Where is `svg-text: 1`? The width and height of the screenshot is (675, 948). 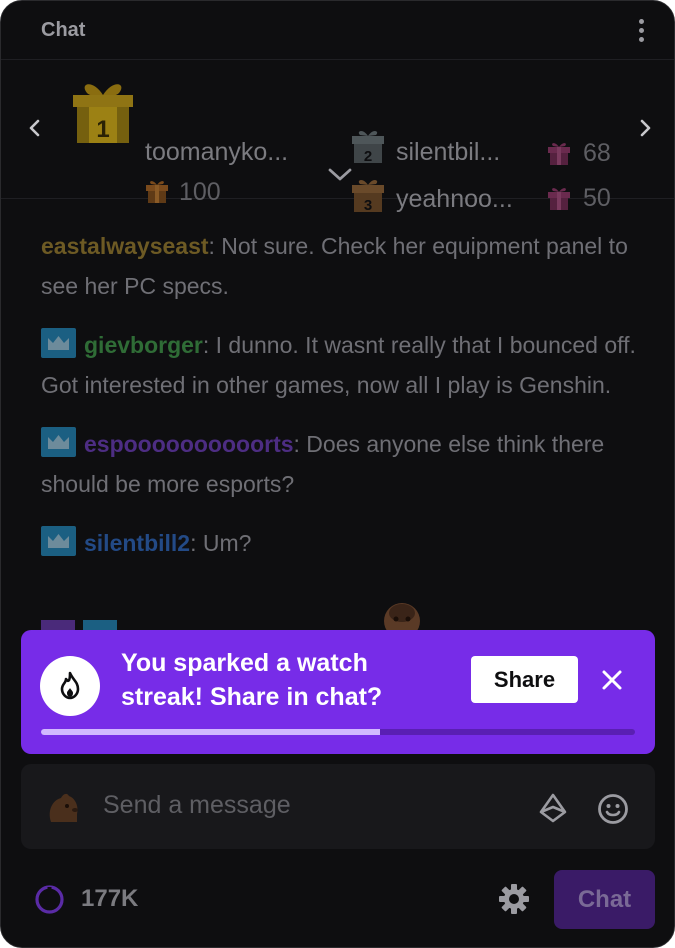 svg-text: 1 is located at coordinates (102, 129).